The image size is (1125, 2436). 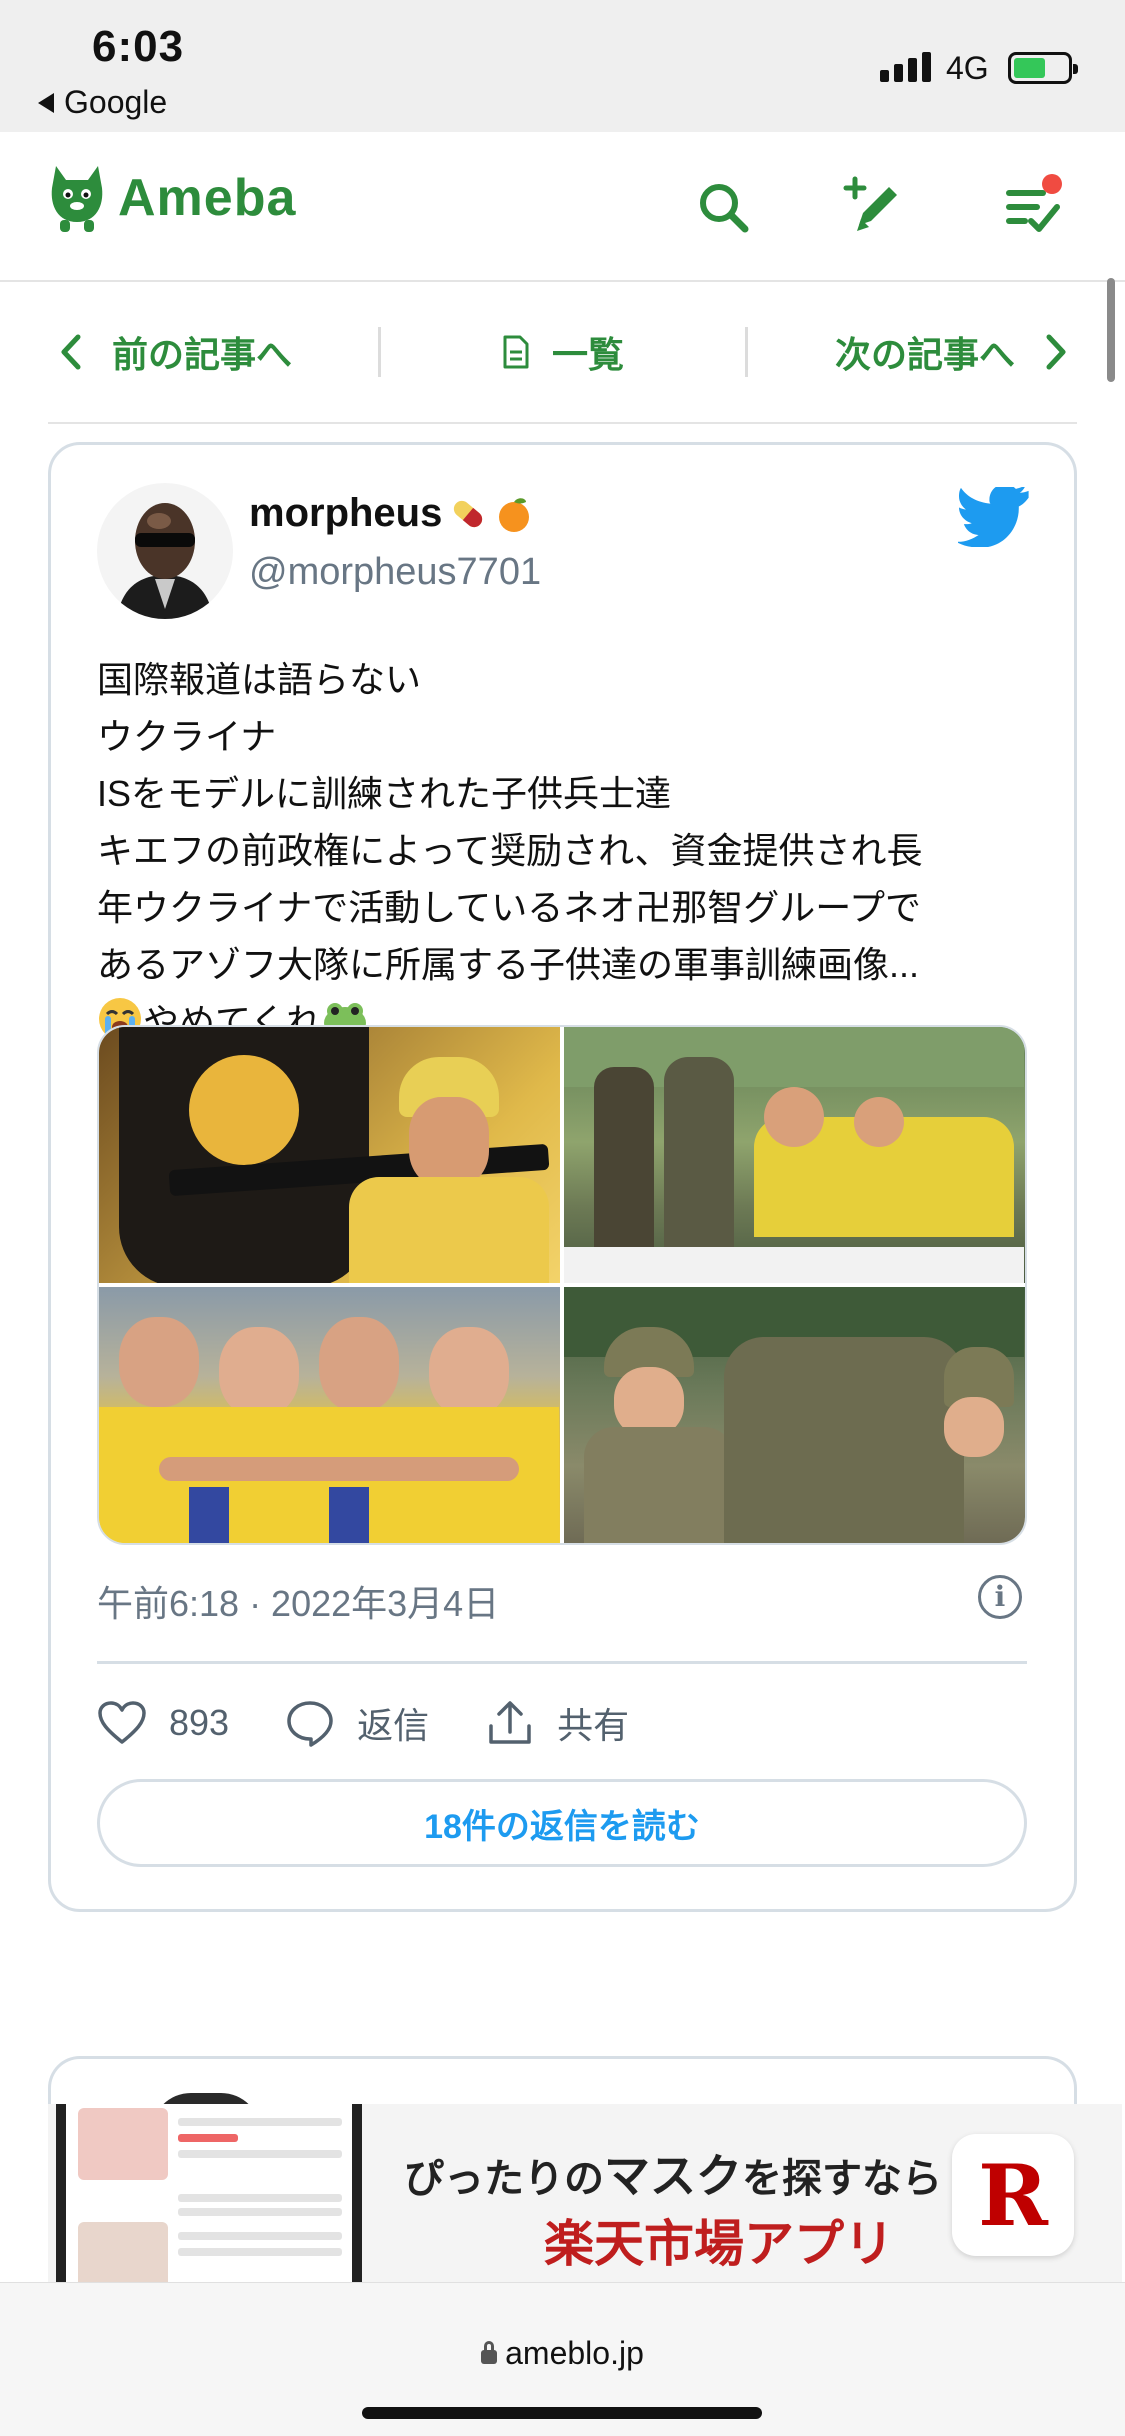 What do you see at coordinates (395, 572) in the screenshot?
I see `author-handle: @morpheus7701` at bounding box center [395, 572].